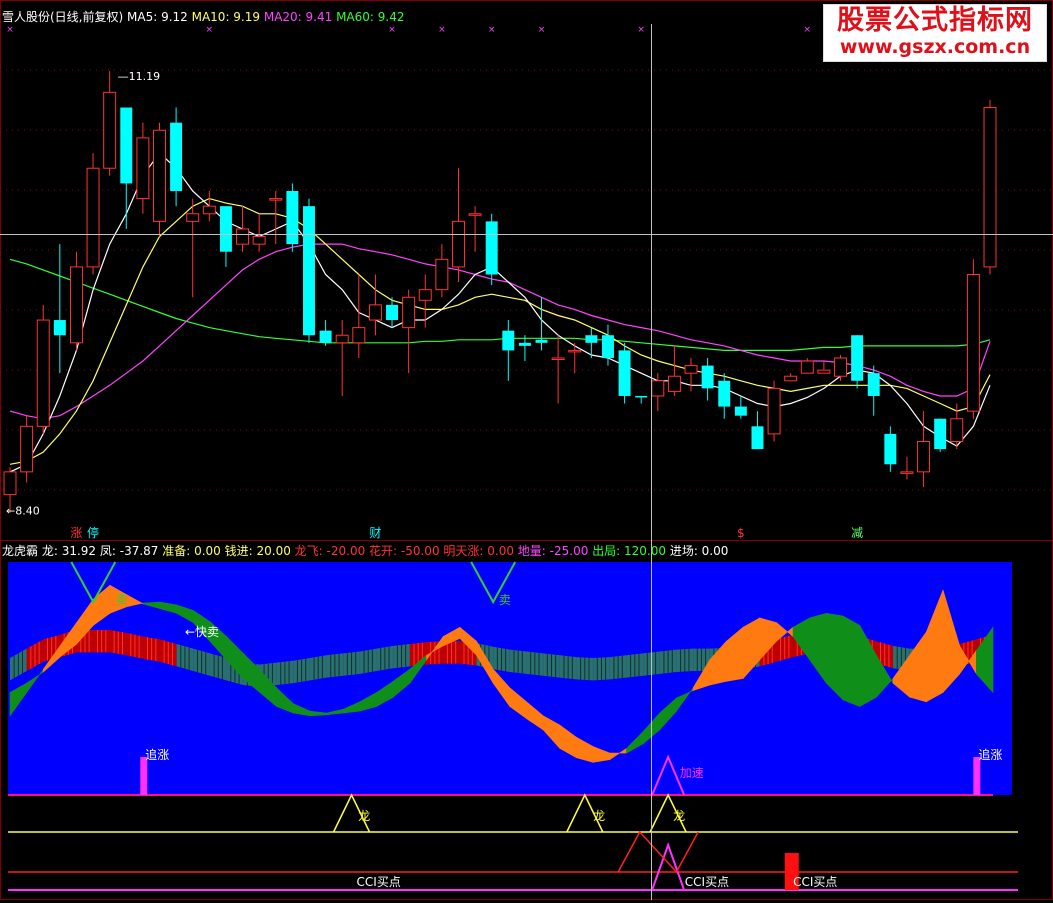 This screenshot has width=1053, height=903. I want to click on ma-label-1: MA10: 9.19, so click(227, 17).